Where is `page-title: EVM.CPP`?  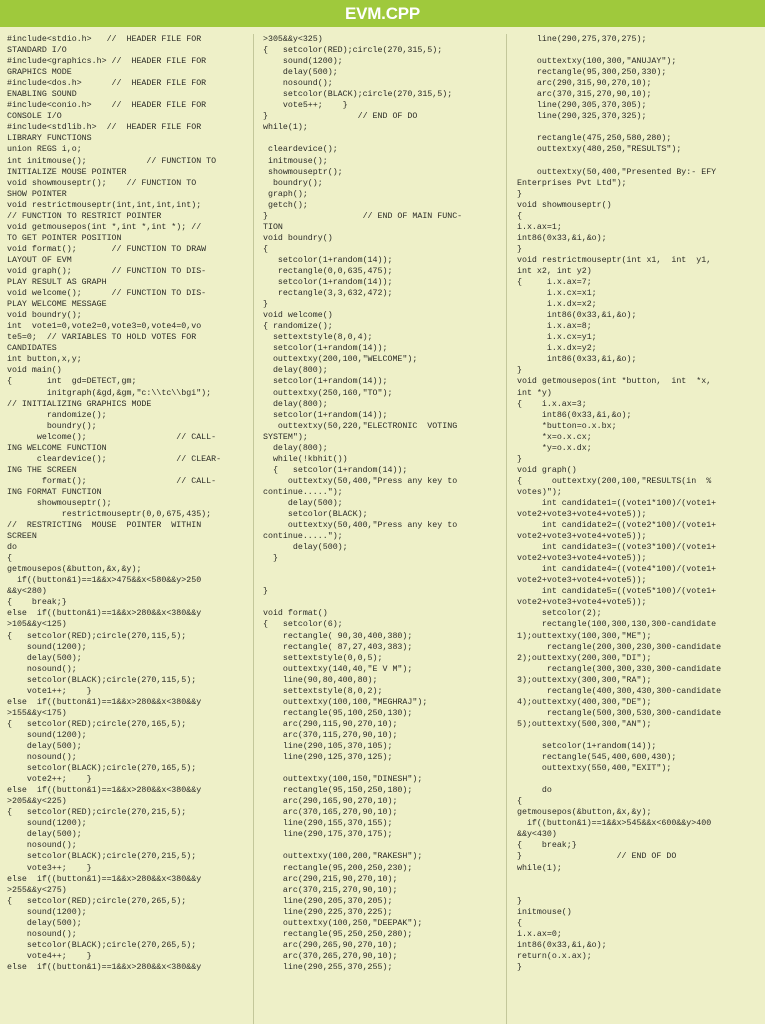 page-title: EVM.CPP is located at coordinates (382, 13).